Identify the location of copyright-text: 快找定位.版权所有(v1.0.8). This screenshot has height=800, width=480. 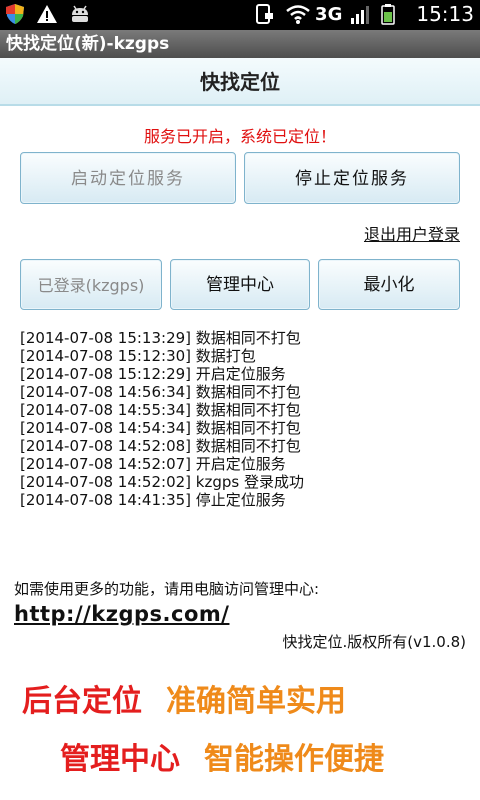
(374, 642).